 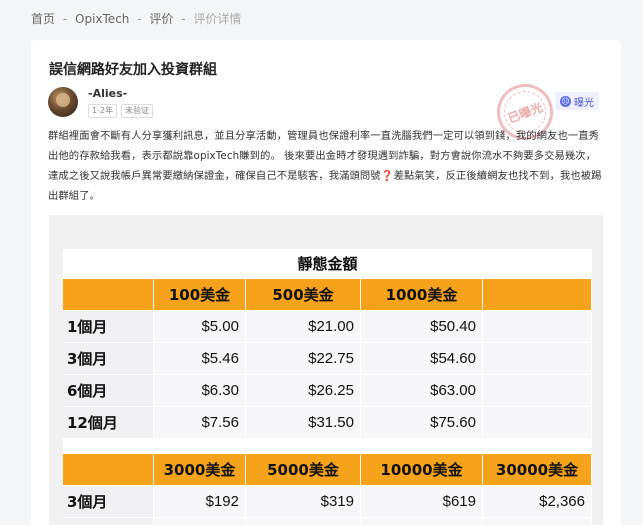 What do you see at coordinates (565, 101) in the screenshot?
I see `sad-face-icon: ☹` at bounding box center [565, 101].